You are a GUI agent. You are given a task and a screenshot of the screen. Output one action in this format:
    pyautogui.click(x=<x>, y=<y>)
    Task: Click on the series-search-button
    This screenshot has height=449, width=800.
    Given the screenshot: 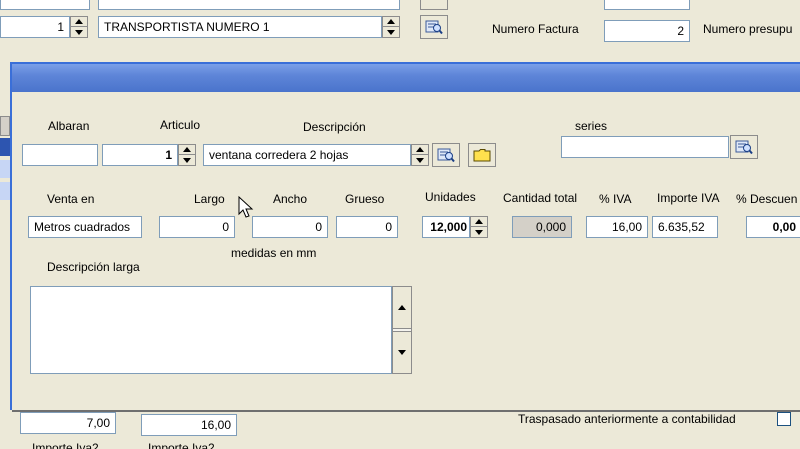 What is the action you would take?
    pyautogui.click(x=744, y=147)
    